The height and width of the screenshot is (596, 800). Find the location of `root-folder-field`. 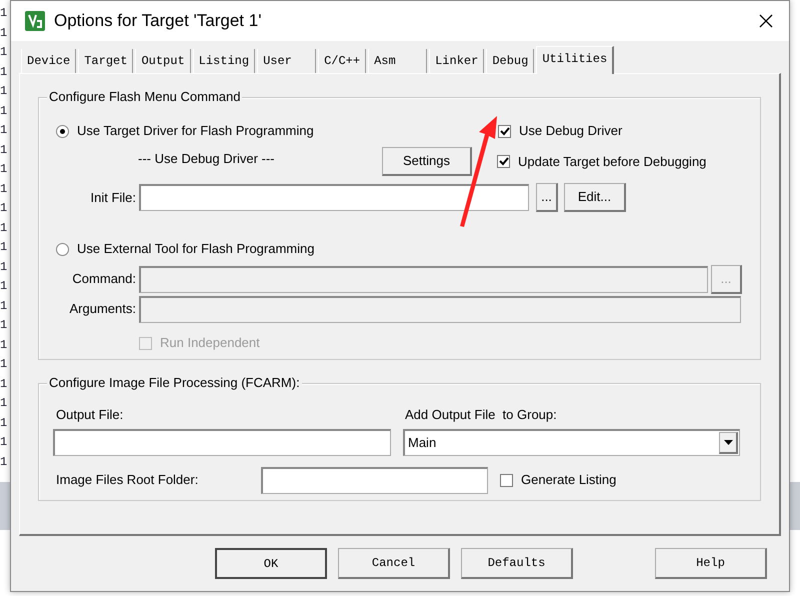

root-folder-field is located at coordinates (374, 480).